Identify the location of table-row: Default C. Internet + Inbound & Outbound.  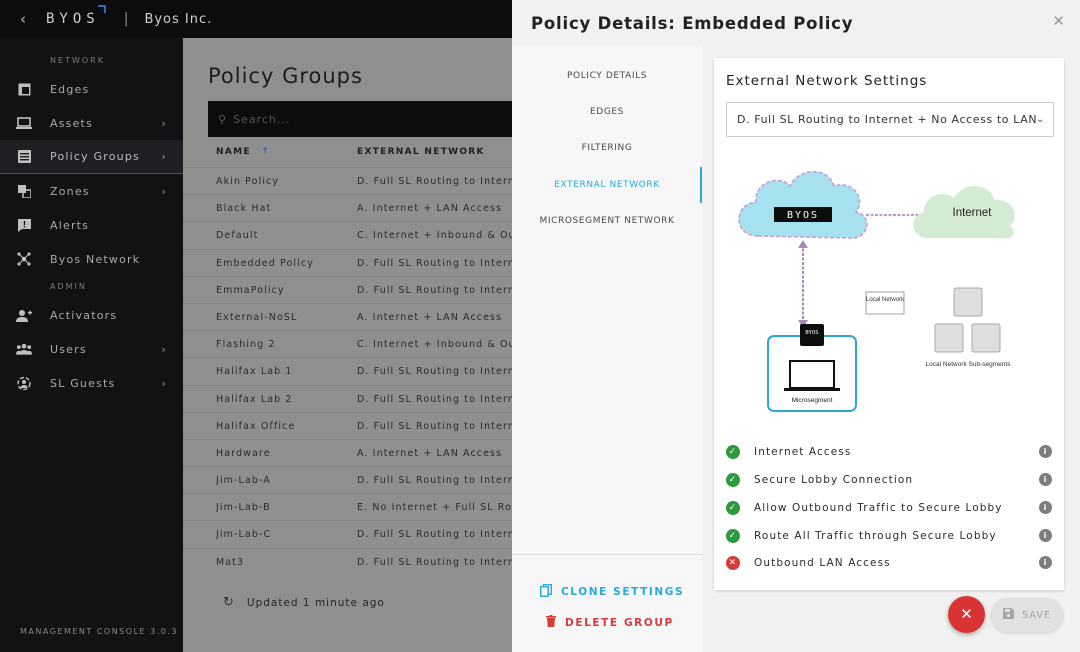
(351, 234).